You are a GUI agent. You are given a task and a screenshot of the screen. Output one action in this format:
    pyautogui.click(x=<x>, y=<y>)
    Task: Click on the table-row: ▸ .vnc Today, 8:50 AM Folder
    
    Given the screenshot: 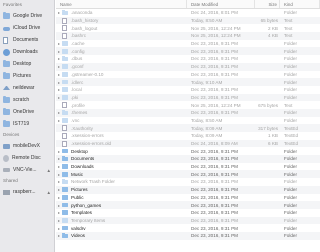 What is the action you would take?
    pyautogui.click(x=188, y=121)
    